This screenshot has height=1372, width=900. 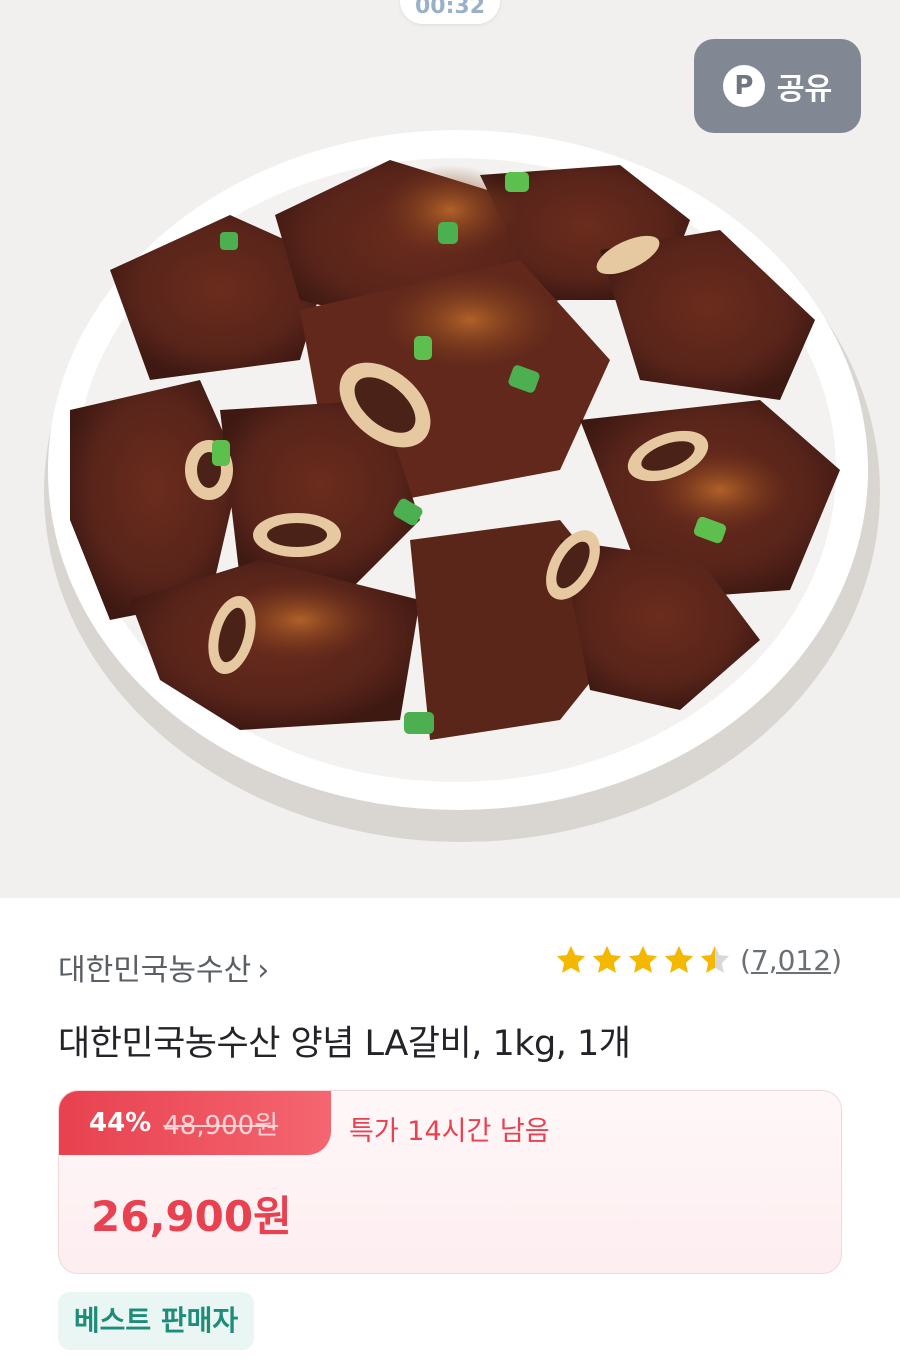 I want to click on share-button: P 공유, so click(x=777, y=86).